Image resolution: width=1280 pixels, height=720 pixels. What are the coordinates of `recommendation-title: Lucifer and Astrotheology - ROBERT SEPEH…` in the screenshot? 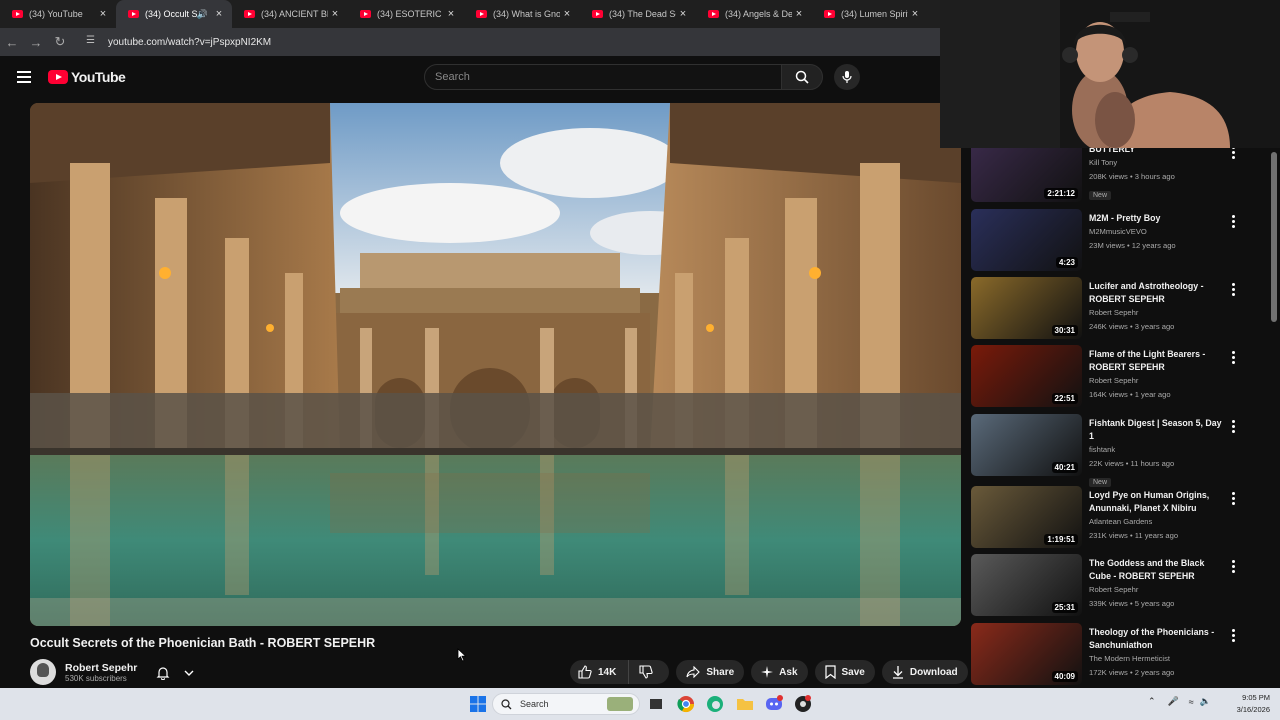 It's located at (1158, 293).